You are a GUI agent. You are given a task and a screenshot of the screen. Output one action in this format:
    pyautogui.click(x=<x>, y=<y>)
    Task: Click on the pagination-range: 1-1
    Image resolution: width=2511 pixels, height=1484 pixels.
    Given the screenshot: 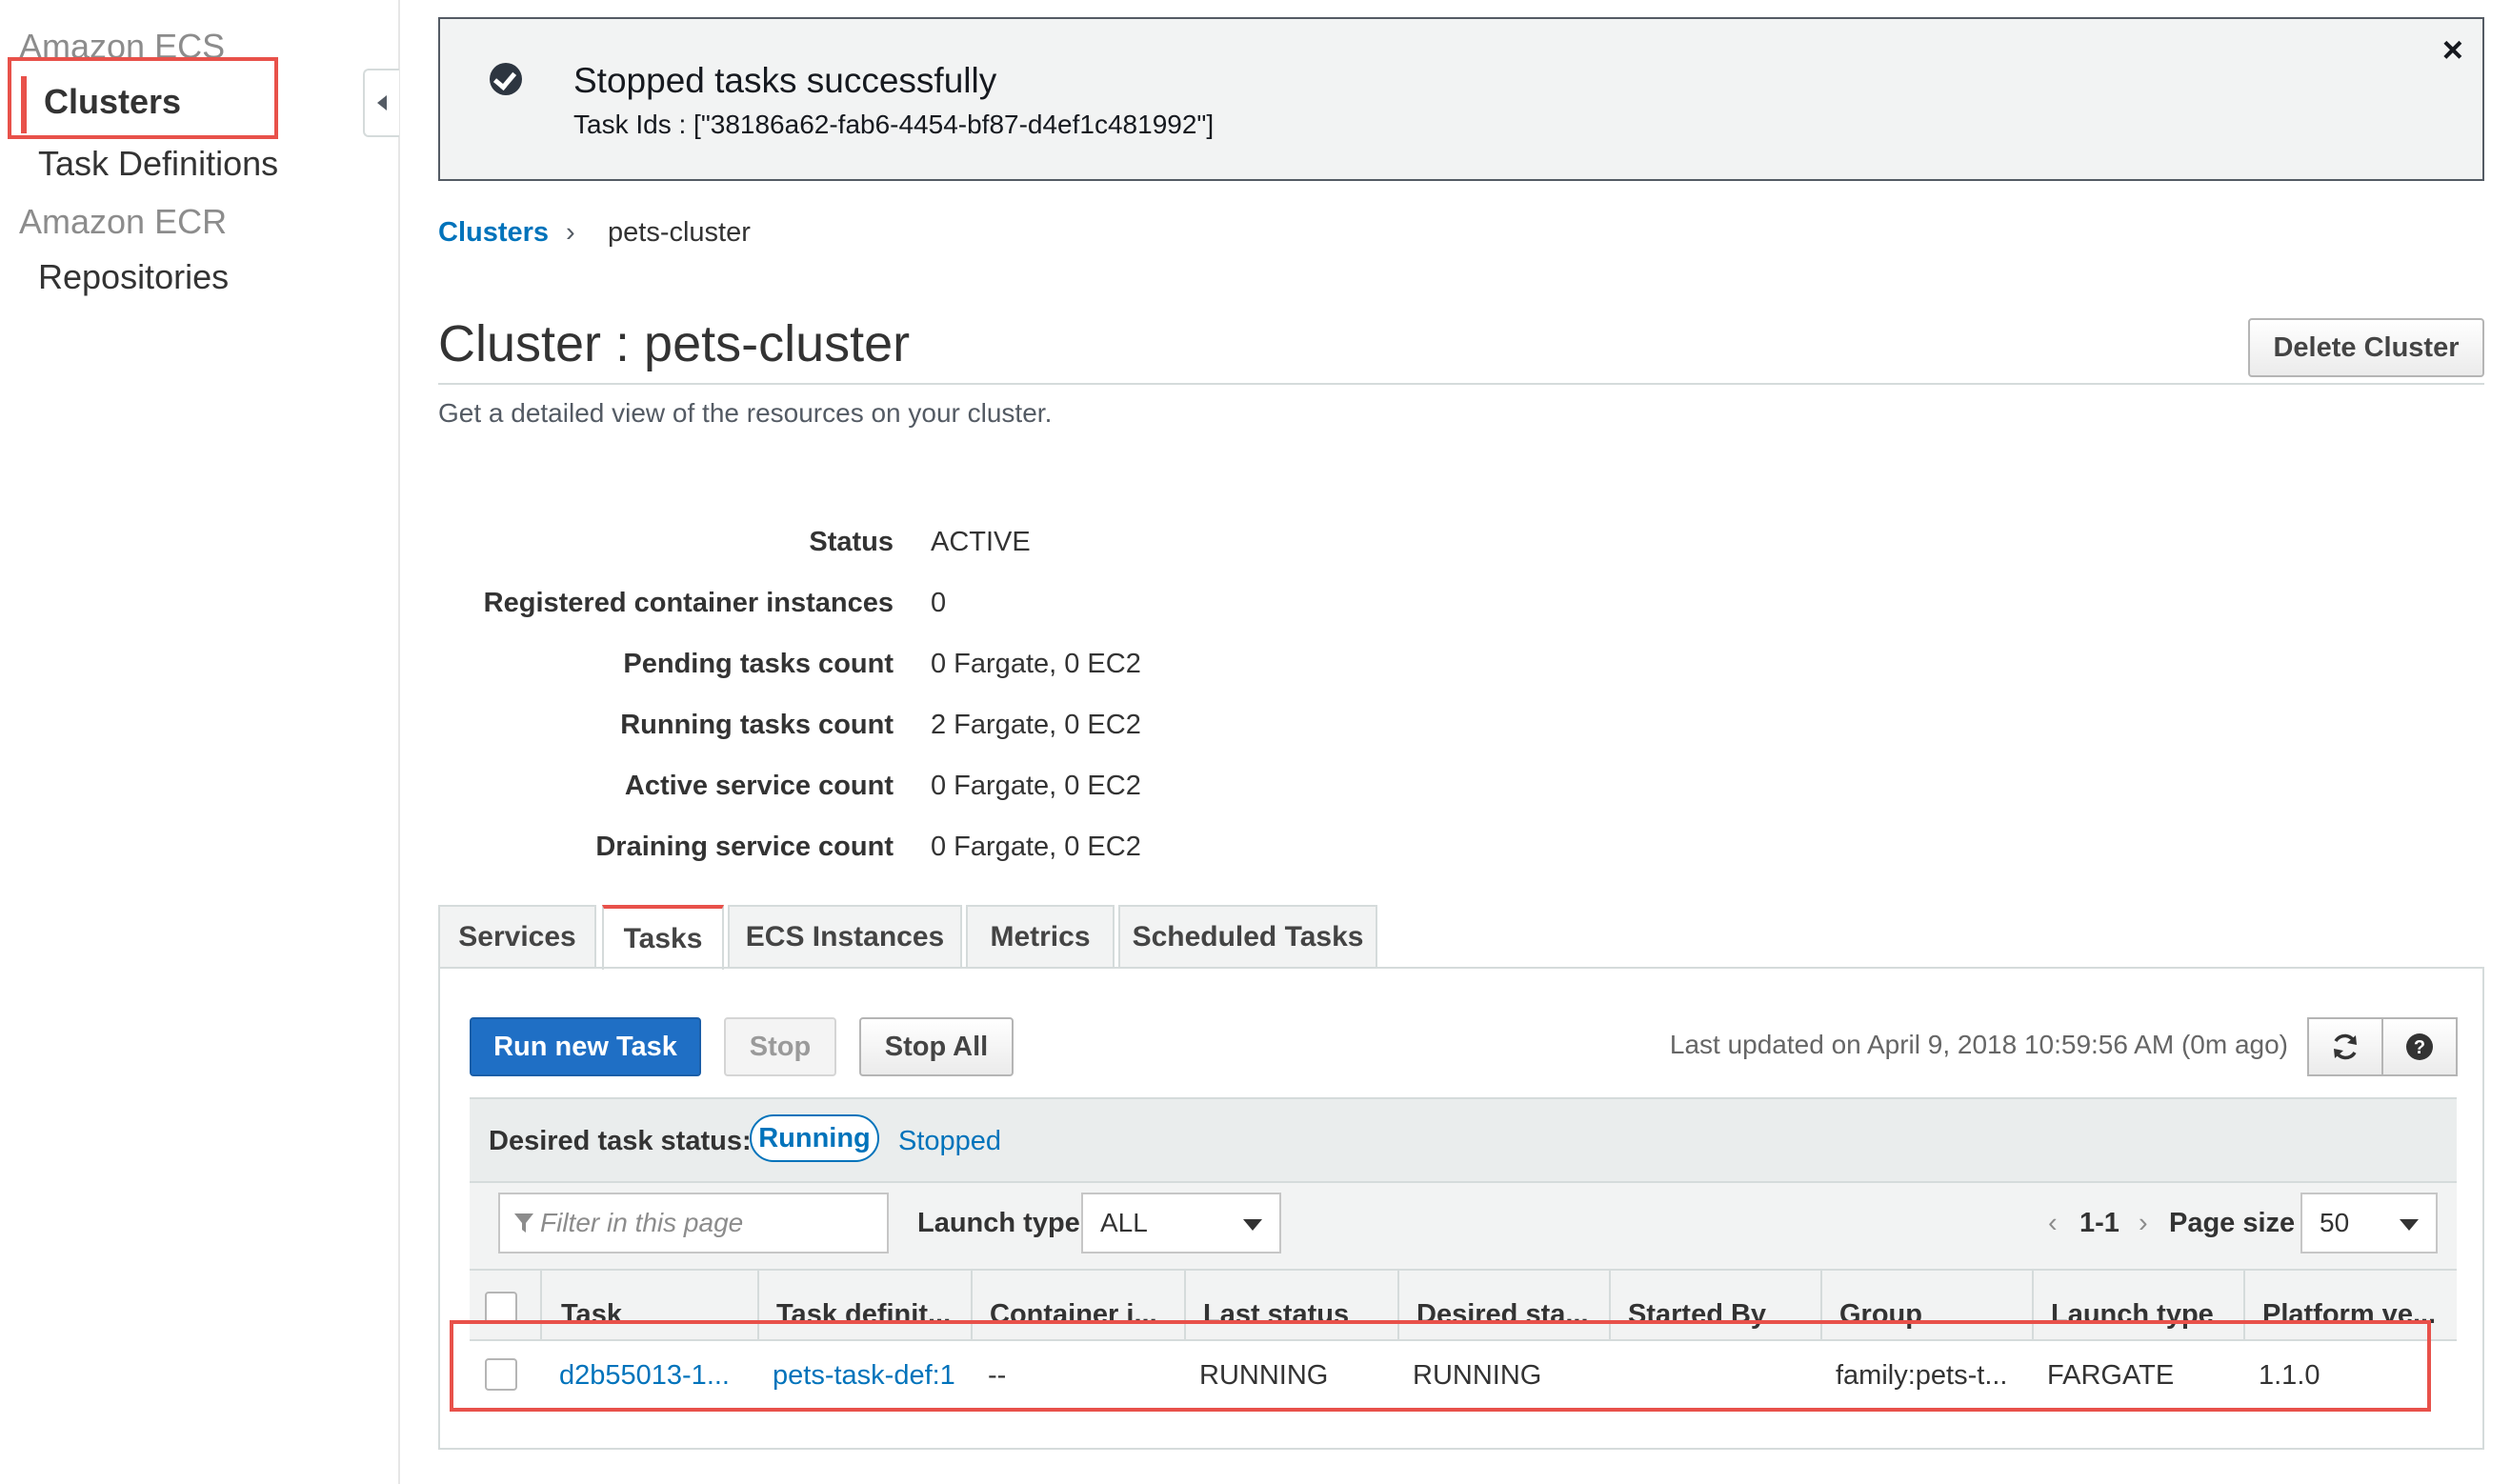 What is the action you would take?
    pyautogui.click(x=2099, y=1223)
    